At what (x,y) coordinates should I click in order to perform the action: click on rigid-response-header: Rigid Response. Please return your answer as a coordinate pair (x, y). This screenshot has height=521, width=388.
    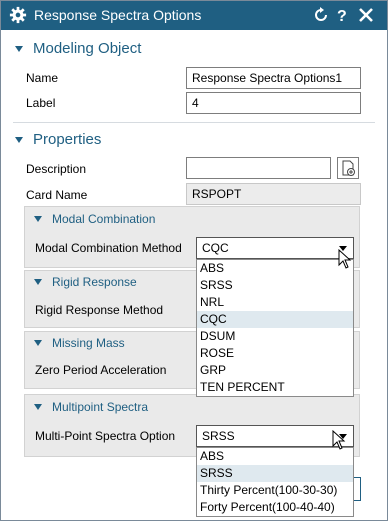
    Looking at the image, I should click on (85, 282).